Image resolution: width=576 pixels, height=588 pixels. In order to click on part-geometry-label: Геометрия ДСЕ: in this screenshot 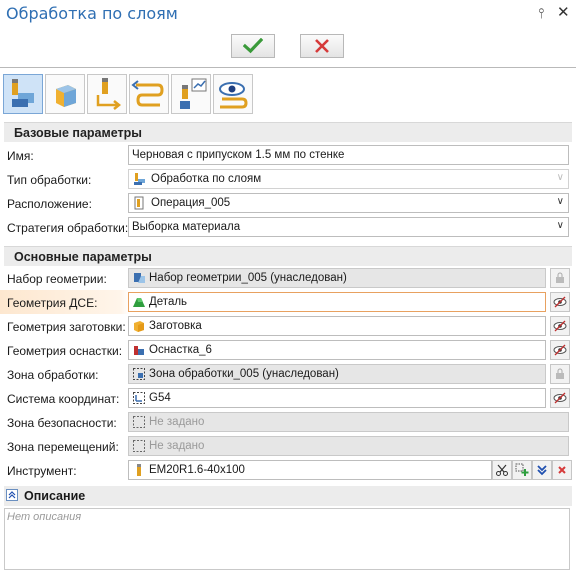, I will do `click(52, 303)`.